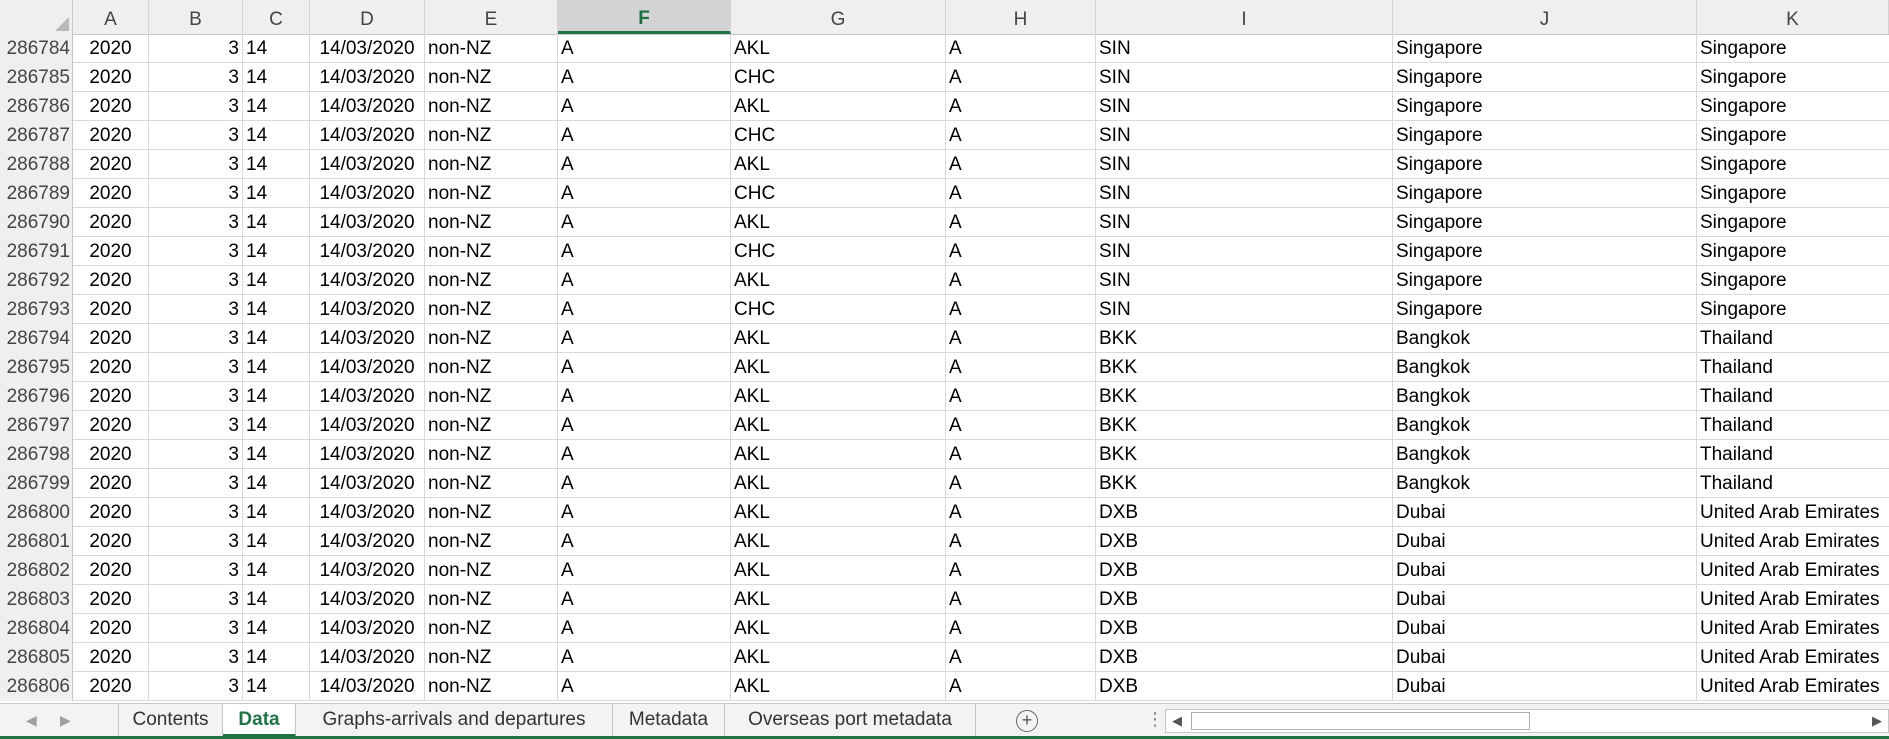  I want to click on sheet-tab-overseas-port-metadata: Overseas port metadata, so click(850, 720).